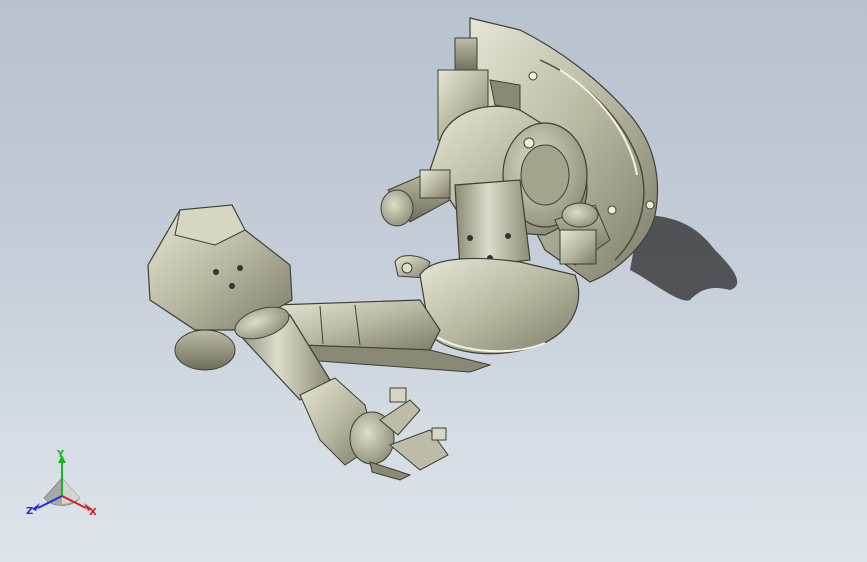 This screenshot has height=562, width=867. I want to click on y-axis-label: Y, so click(60, 454).